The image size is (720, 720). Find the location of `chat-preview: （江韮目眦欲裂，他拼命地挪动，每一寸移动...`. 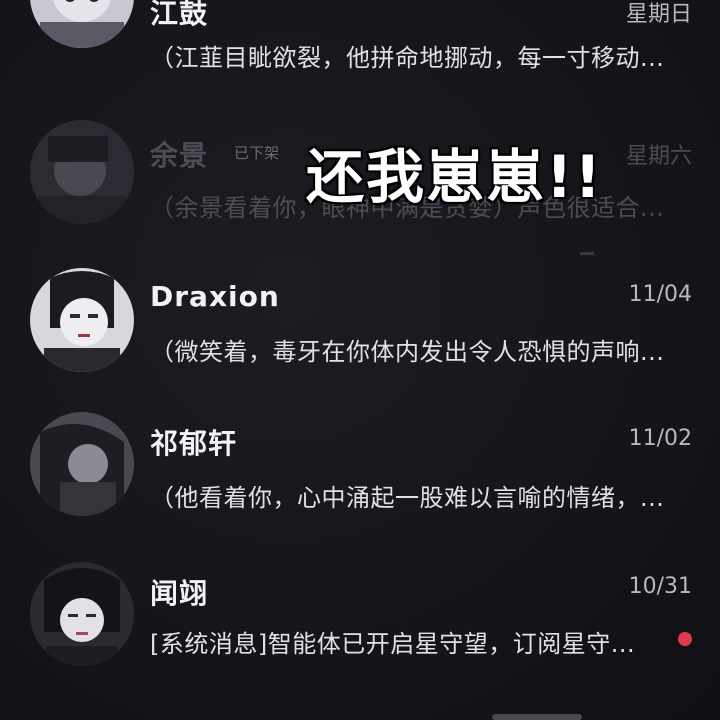

chat-preview: （江韮目眦欲裂，他拼命地挪动，每一寸移动... is located at coordinates (407, 58).